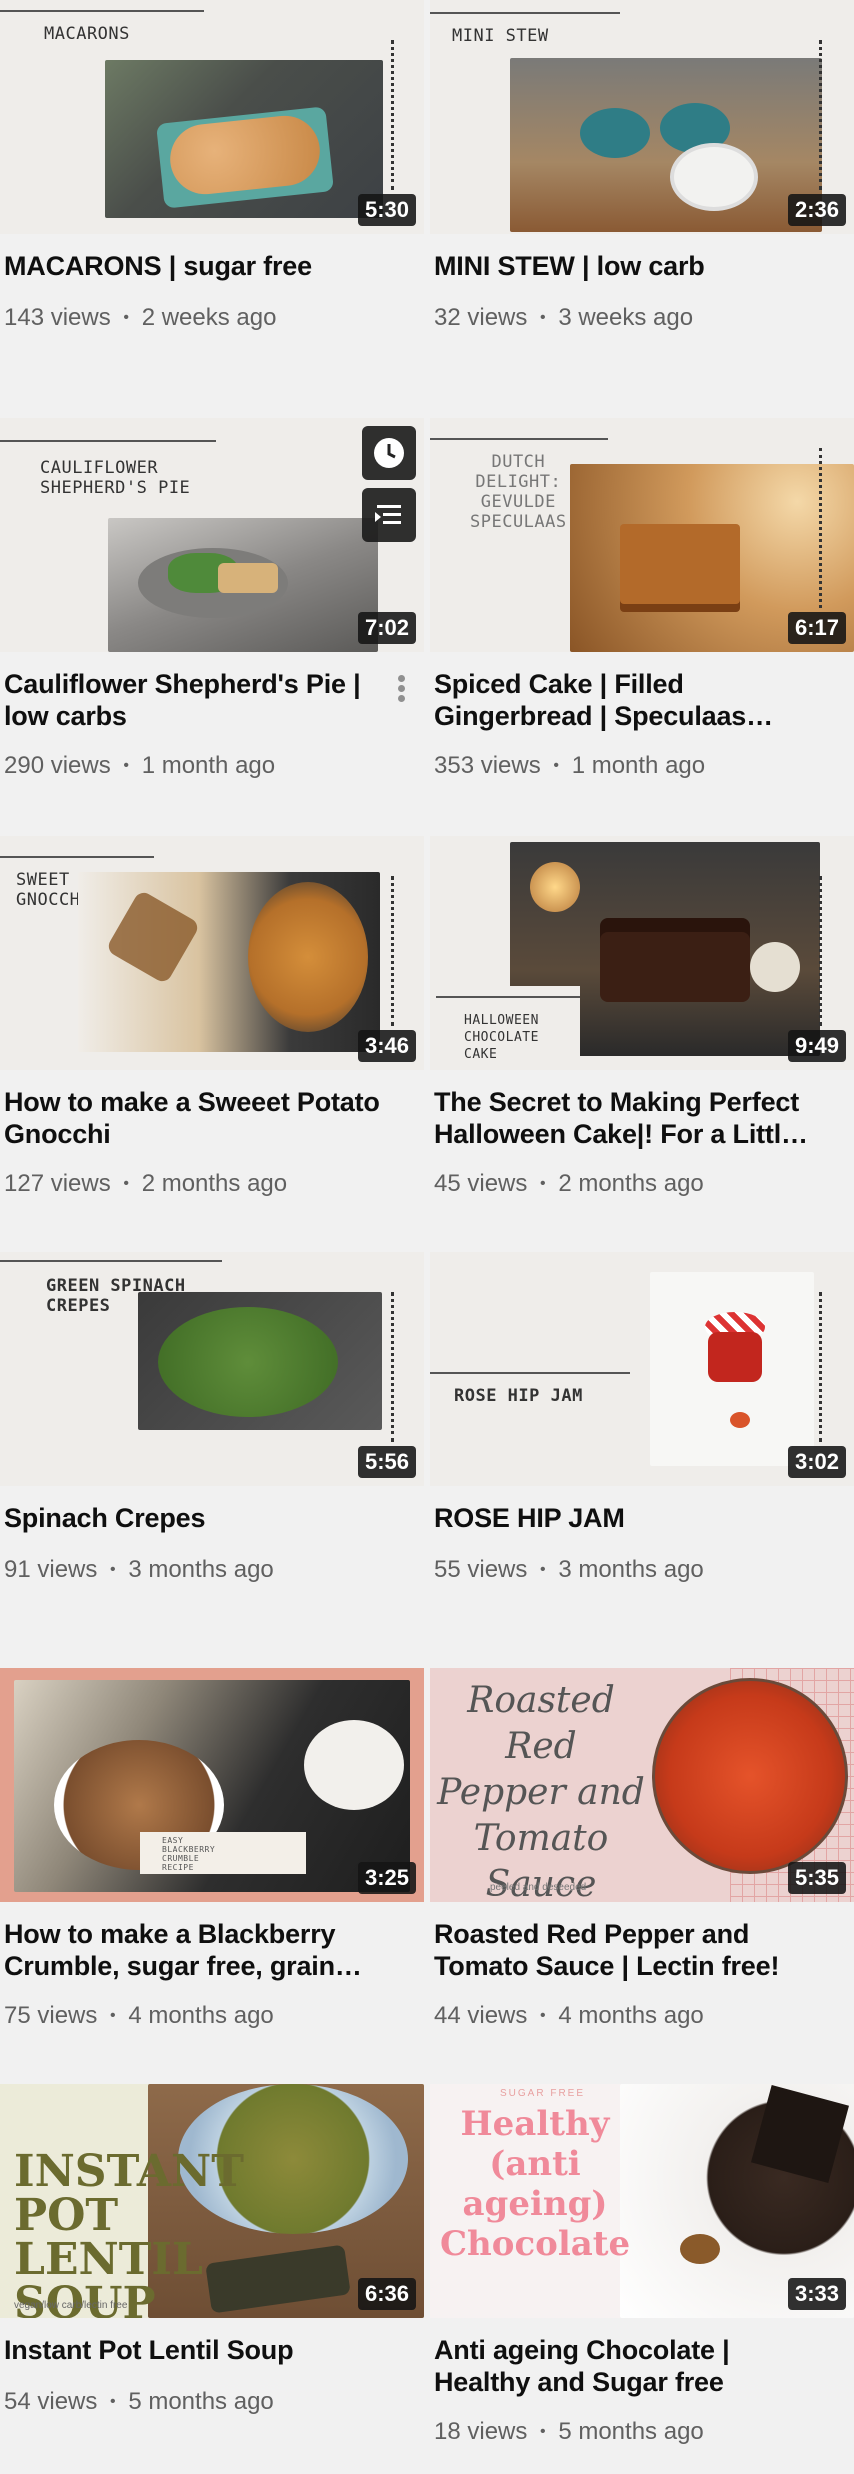 The image size is (854, 2474). I want to click on duration-badge: 5:35, so click(816, 1878).